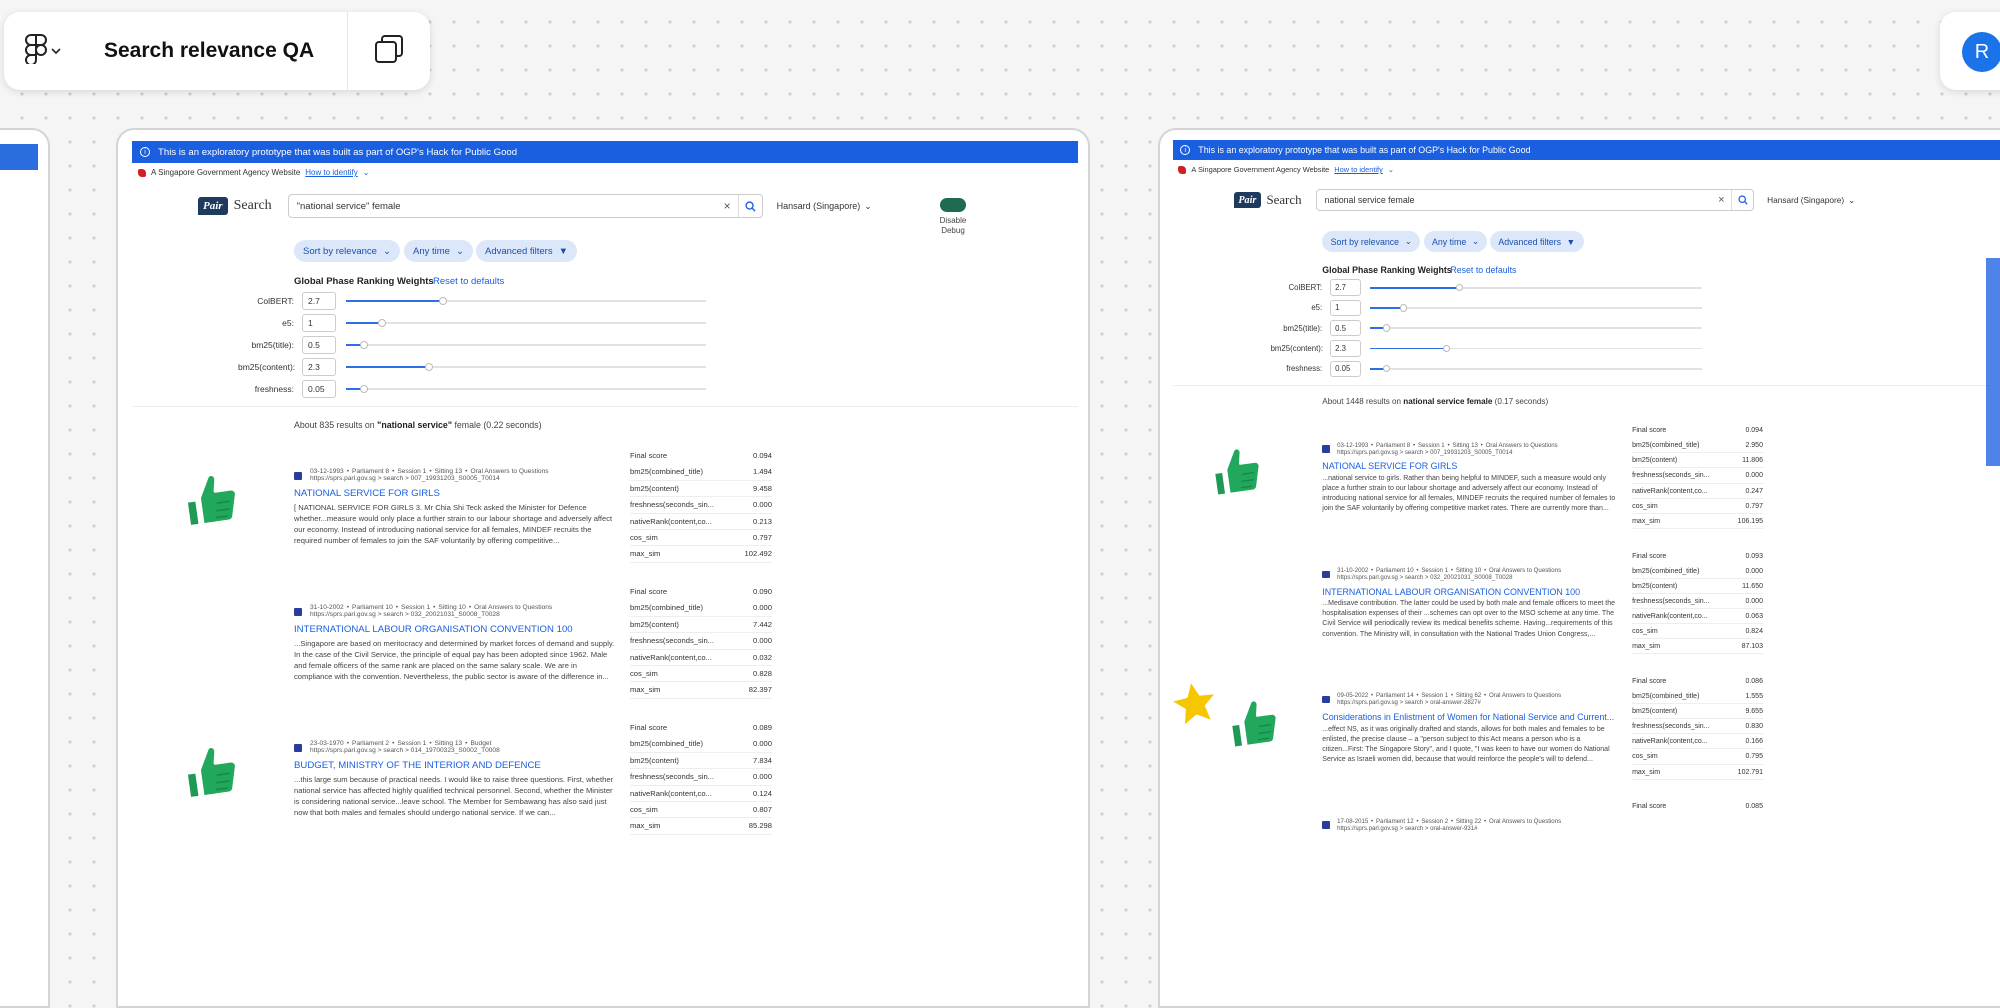 This screenshot has width=2000, height=1008. Describe the element at coordinates (1195, 703) in the screenshot. I see `star-sticker-icon` at that location.